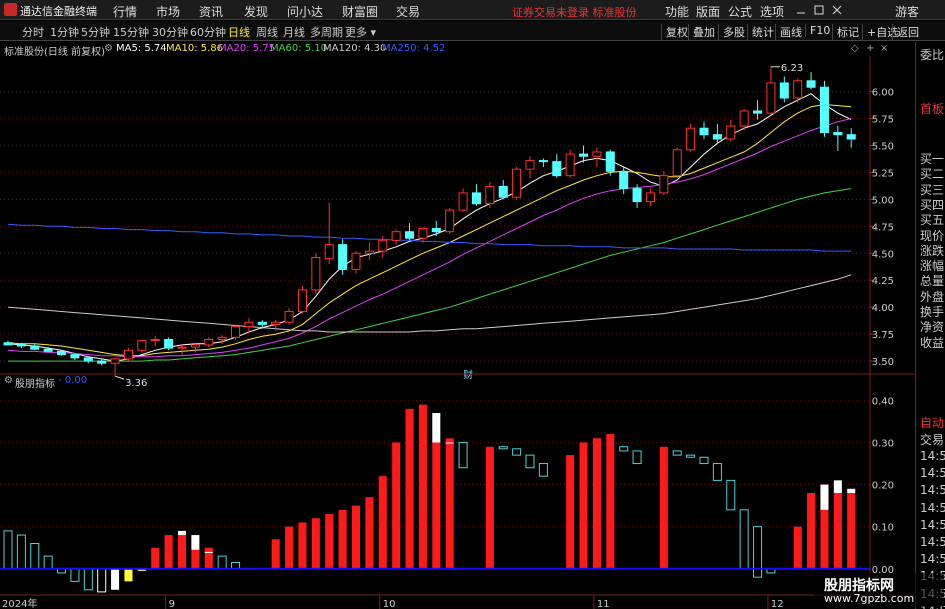 The width and height of the screenshot is (945, 609). What do you see at coordinates (708, 11) in the screenshot?
I see `menu-banmian: 版面` at bounding box center [708, 11].